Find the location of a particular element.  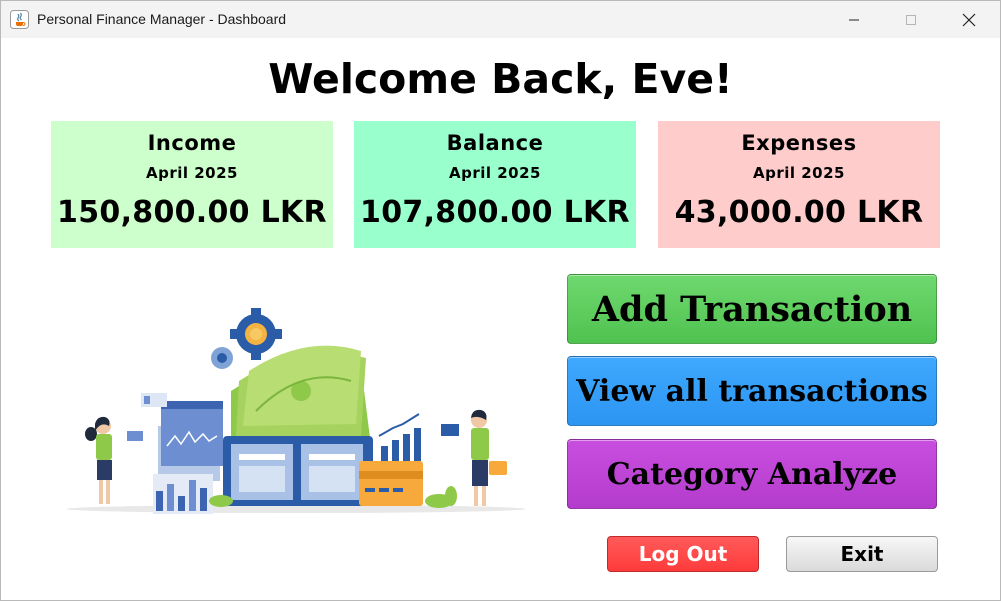

welcome-heading: Welcome Back, Eve! is located at coordinates (500, 79).